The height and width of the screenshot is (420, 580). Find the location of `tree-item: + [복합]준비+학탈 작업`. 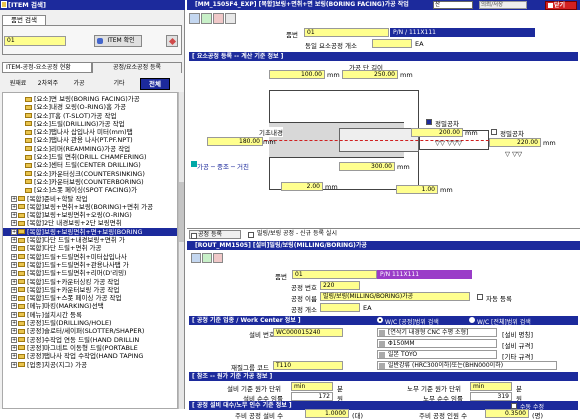

tree-item: + [복합]준비+학탈 작업 is located at coordinates (90, 199).